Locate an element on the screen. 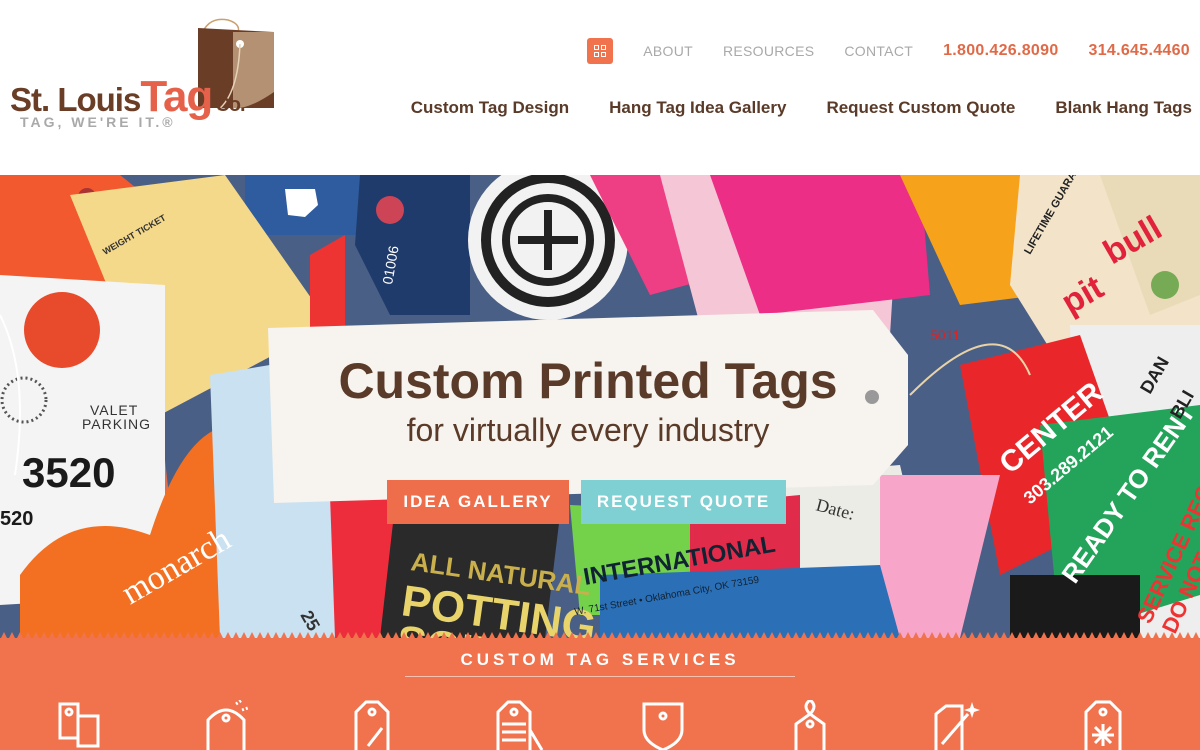 This screenshot has width=1200, height=750. zigzag-edge is located at coordinates (600, 636).